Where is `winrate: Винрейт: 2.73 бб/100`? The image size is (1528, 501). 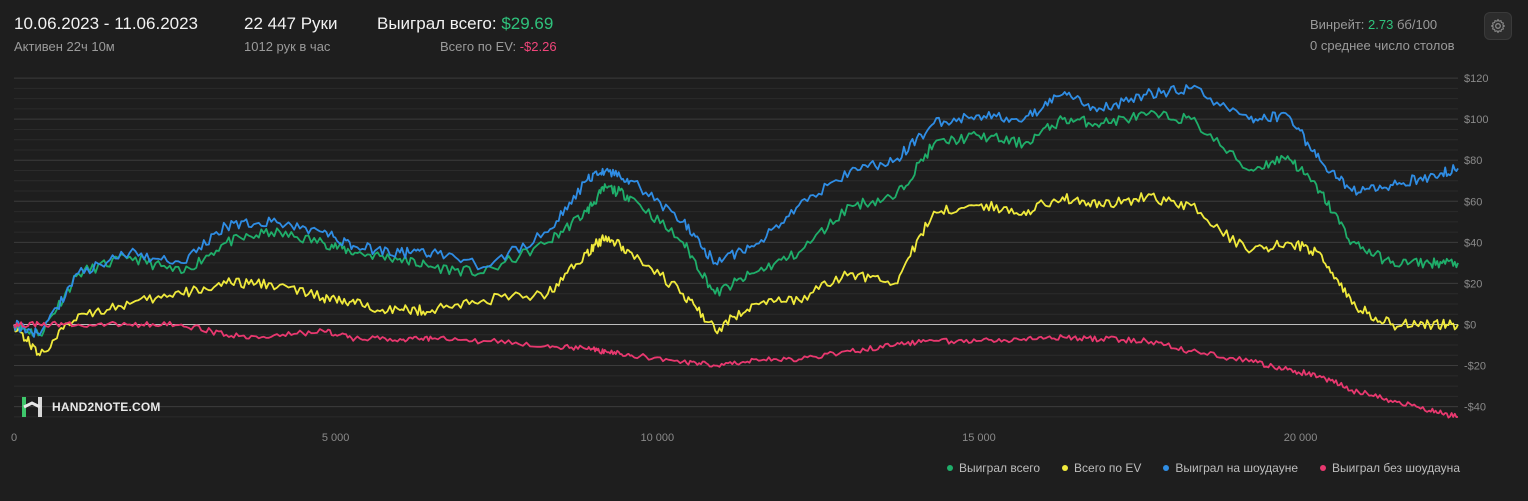 winrate: Винрейт: 2.73 бб/100 is located at coordinates (1373, 24).